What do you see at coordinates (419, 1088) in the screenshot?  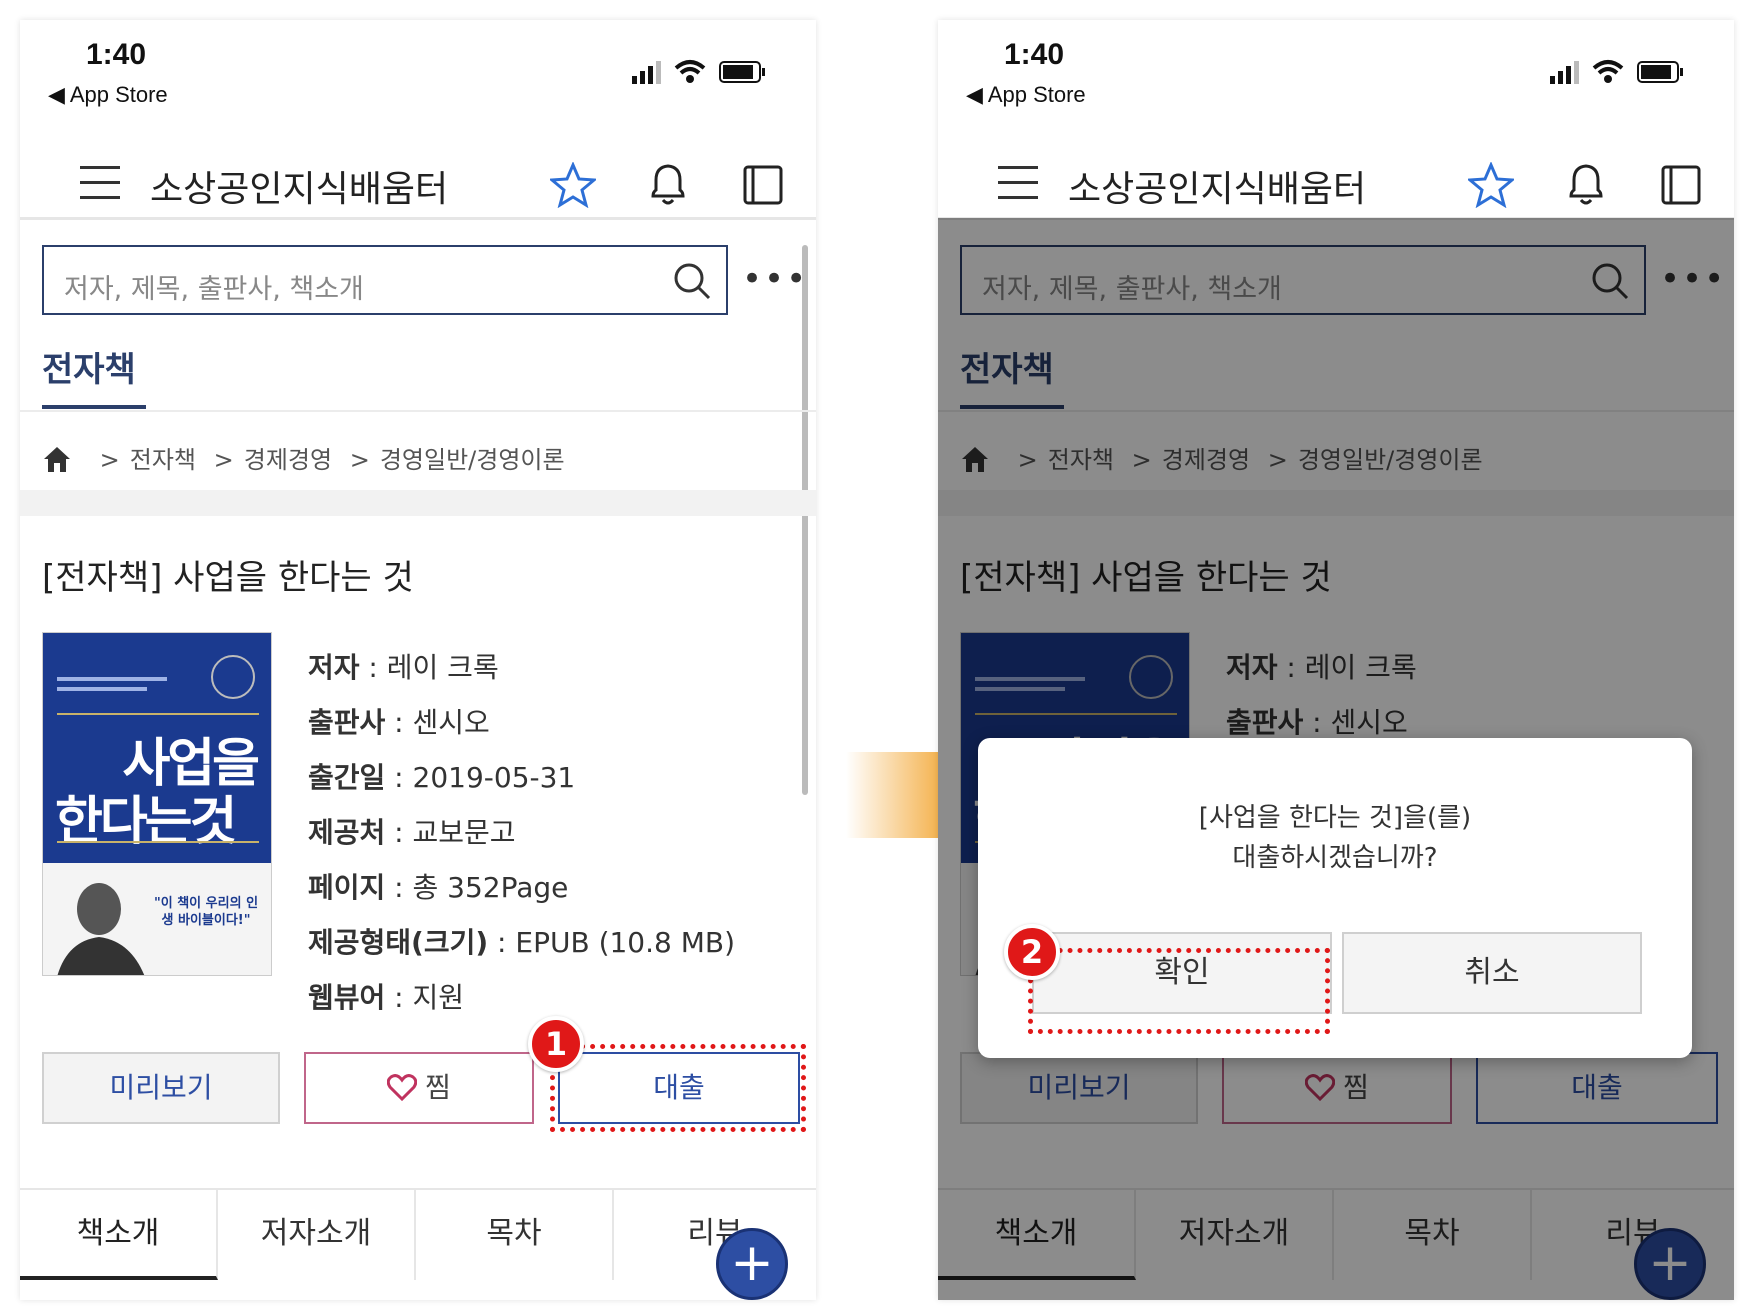 I see `wishlist-button: 찜` at bounding box center [419, 1088].